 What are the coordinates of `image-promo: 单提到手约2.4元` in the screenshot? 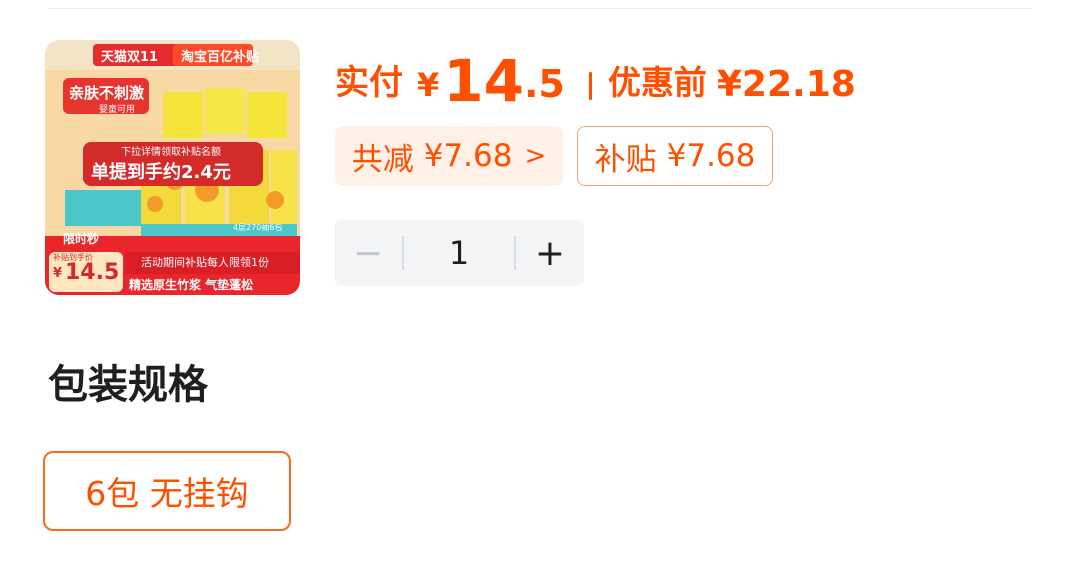 It's located at (161, 172).